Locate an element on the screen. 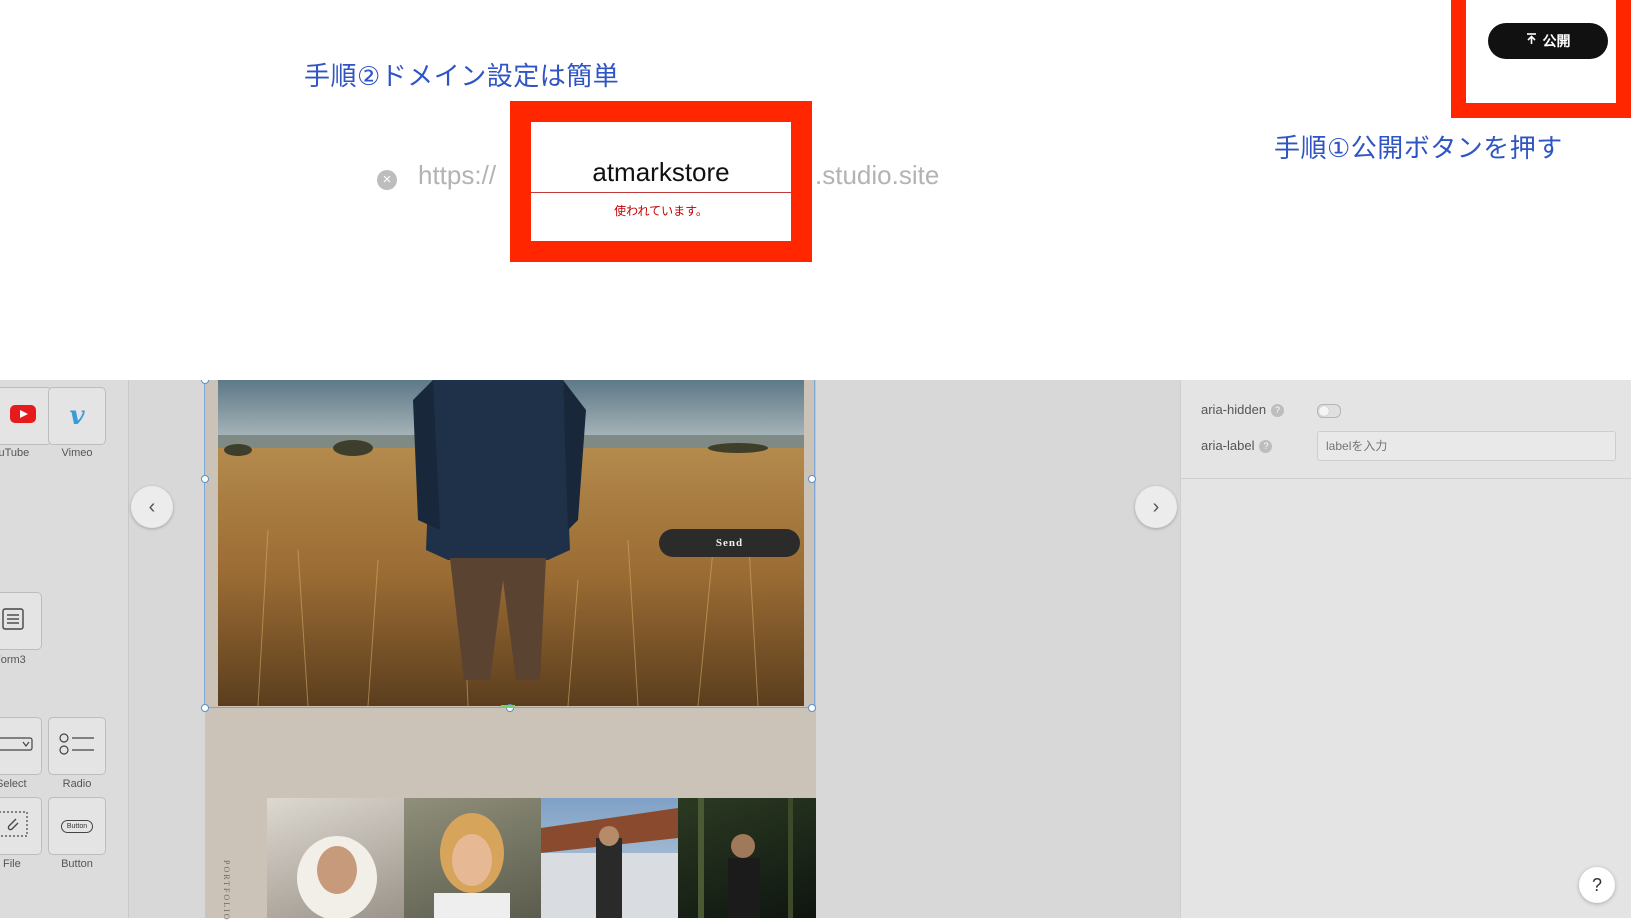 This screenshot has width=1631, height=922. vimeo-icon: v is located at coordinates (77, 416).